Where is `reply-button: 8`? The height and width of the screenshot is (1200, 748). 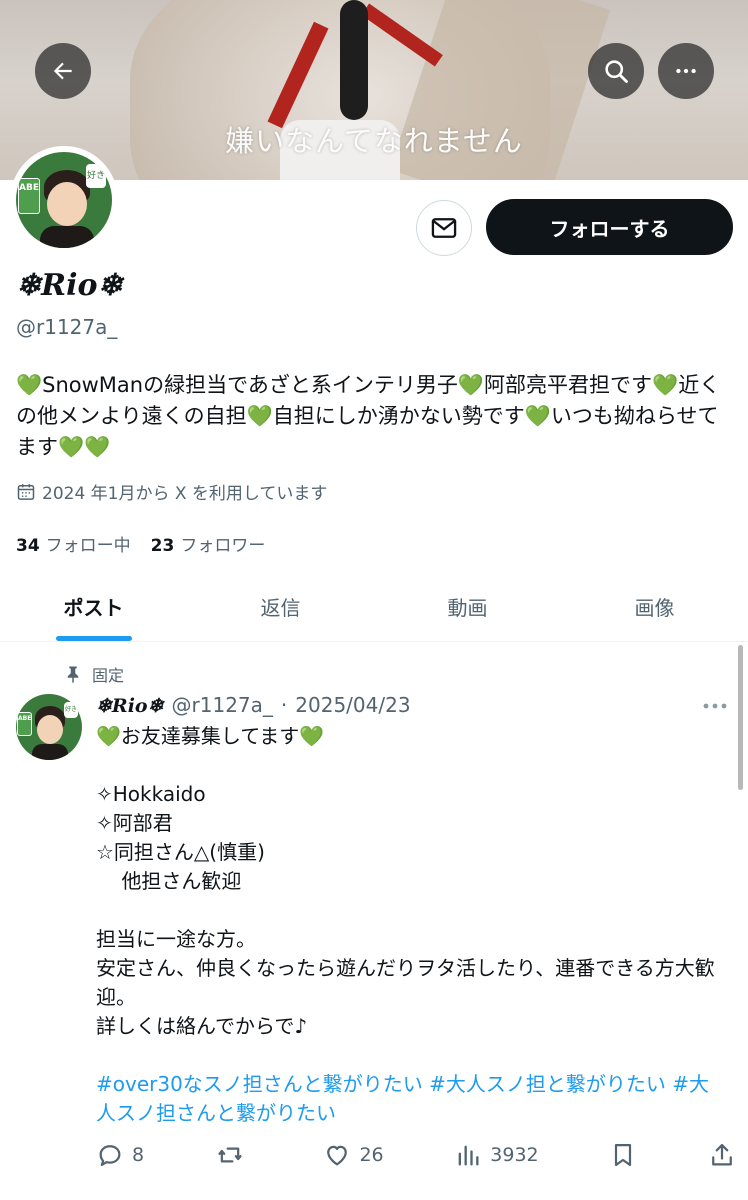 reply-button: 8 is located at coordinates (120, 1155).